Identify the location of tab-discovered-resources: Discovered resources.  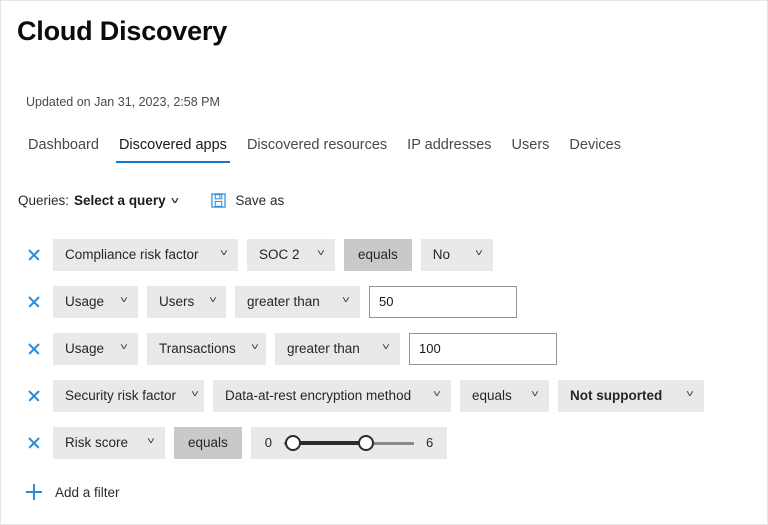
(317, 149).